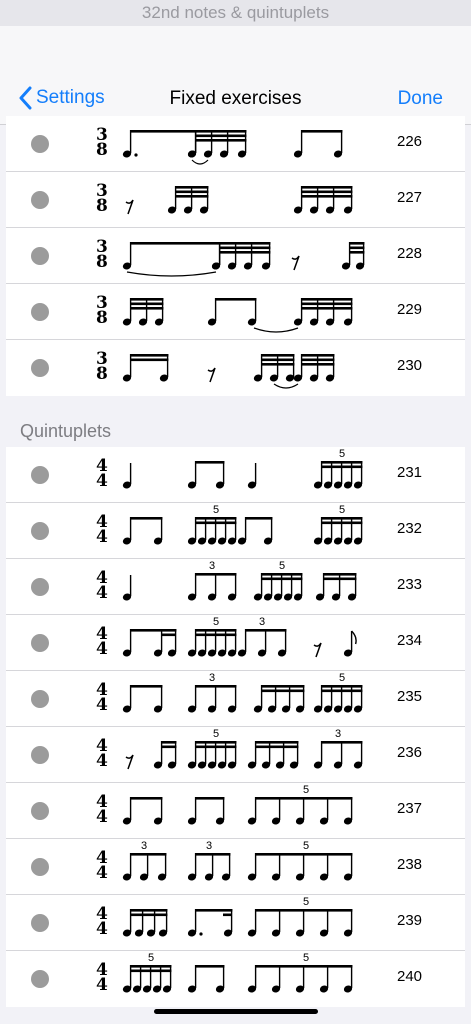 This screenshot has width=471, height=1024. What do you see at coordinates (420, 99) in the screenshot?
I see `done-button: Done` at bounding box center [420, 99].